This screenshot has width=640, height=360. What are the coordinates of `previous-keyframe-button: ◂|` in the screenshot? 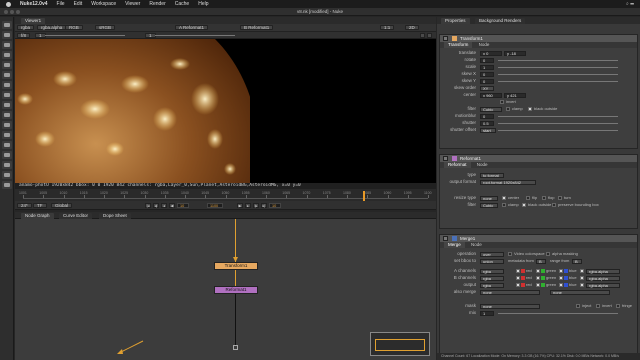 It's located at (156, 205).